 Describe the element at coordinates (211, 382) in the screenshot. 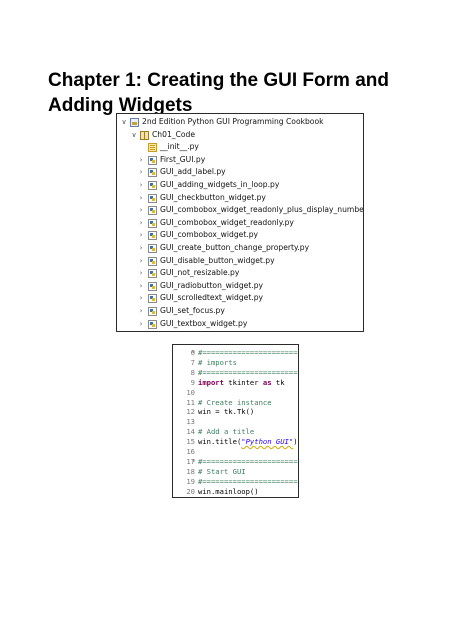

I see `code-token: import` at that location.